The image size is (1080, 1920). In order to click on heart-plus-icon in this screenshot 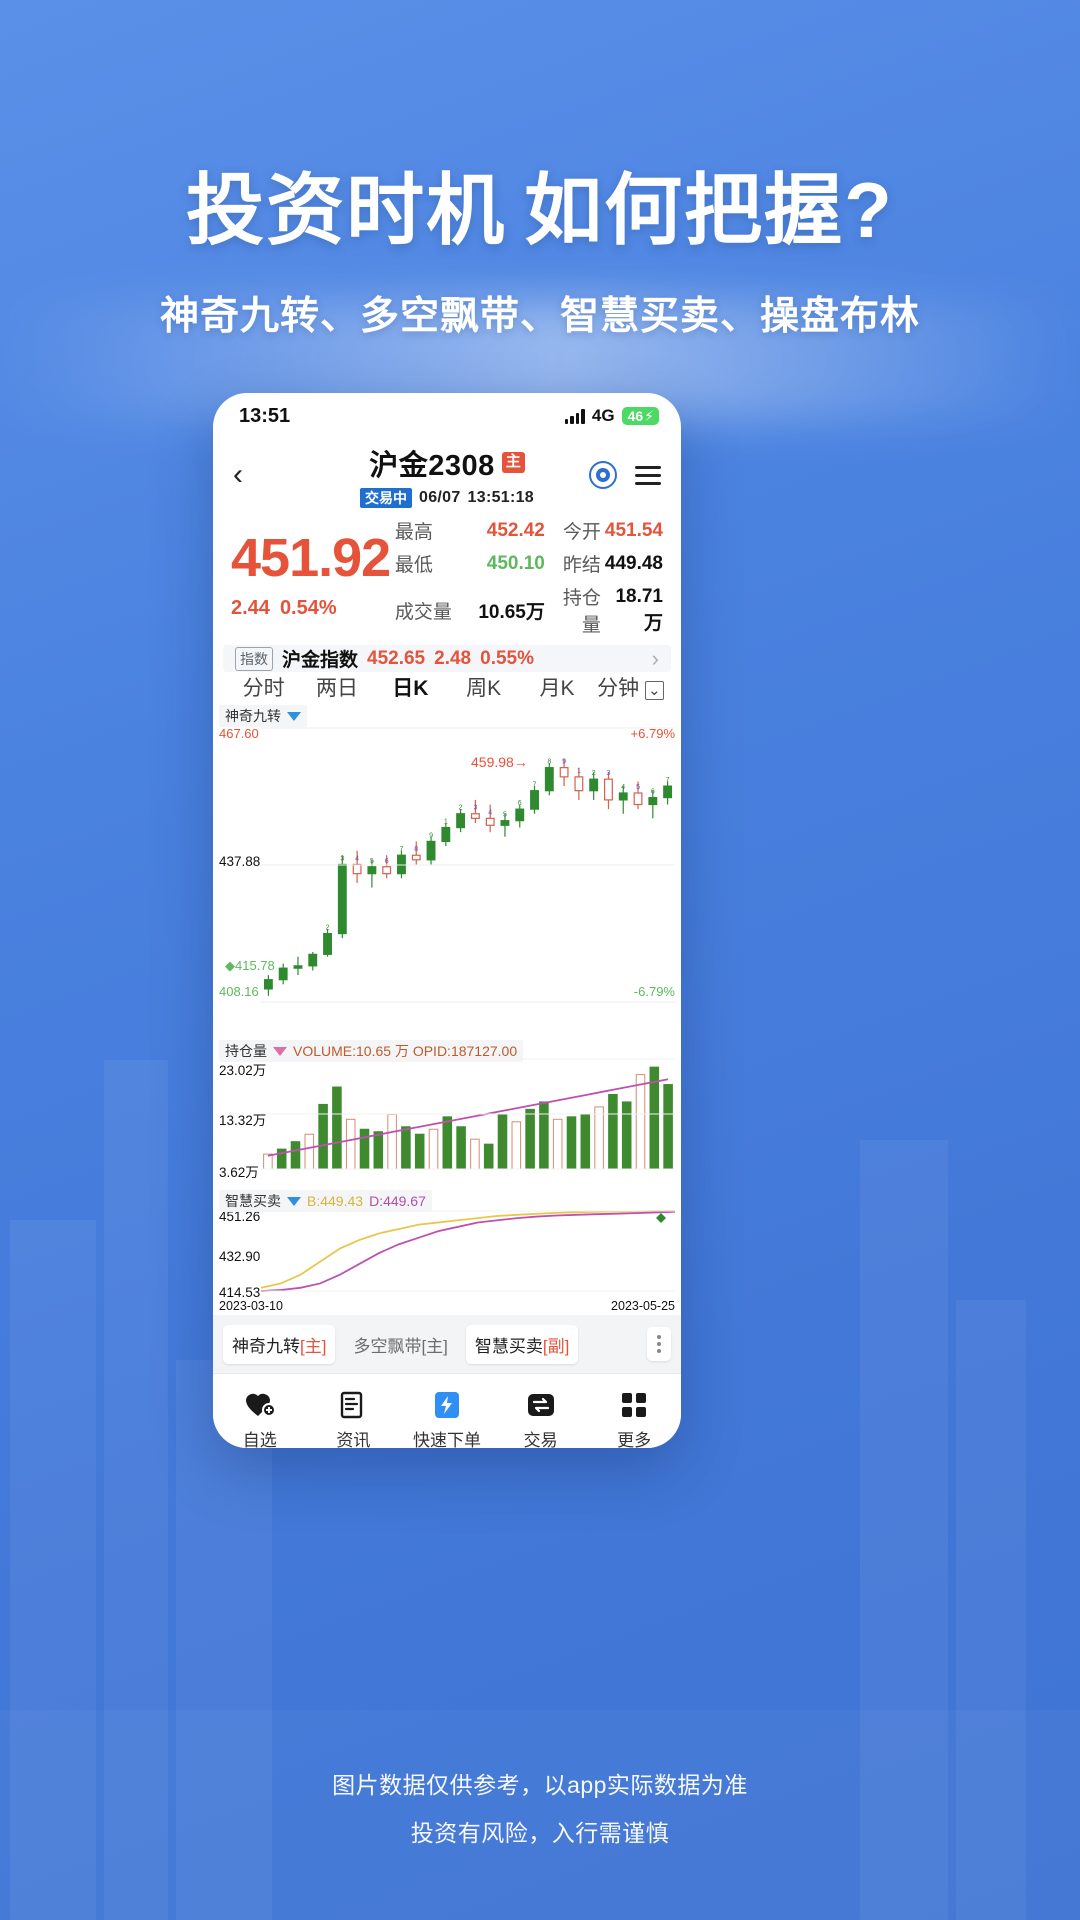, I will do `click(260, 1405)`.